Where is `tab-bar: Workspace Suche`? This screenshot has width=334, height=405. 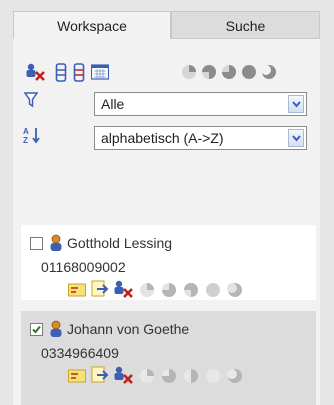
tab-bar: Workspace Suche is located at coordinates (166, 25).